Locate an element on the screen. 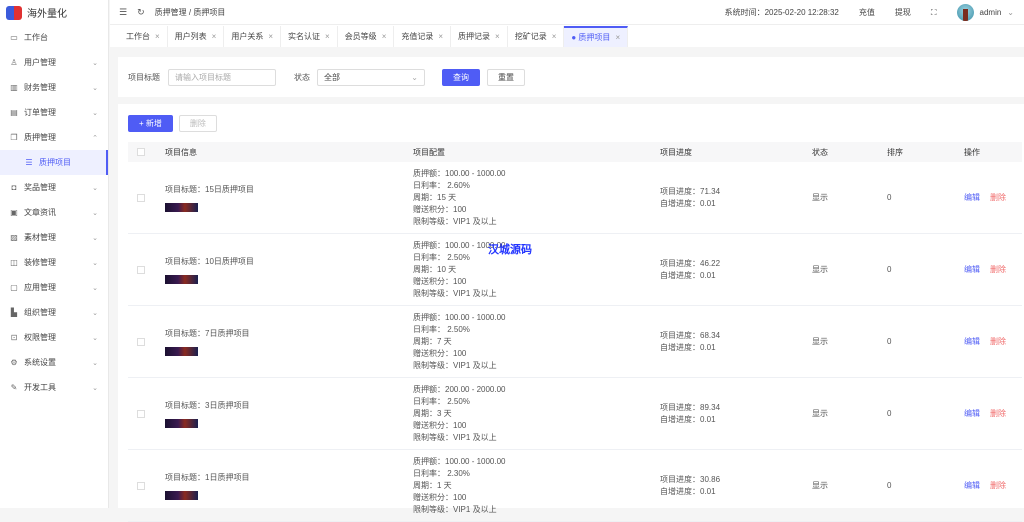 The height and width of the screenshot is (522, 1024). tab: 充值记录 × is located at coordinates (423, 36).